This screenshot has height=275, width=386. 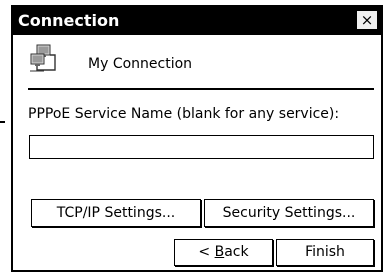 I want to click on pppoe-service-input, so click(x=201, y=147).